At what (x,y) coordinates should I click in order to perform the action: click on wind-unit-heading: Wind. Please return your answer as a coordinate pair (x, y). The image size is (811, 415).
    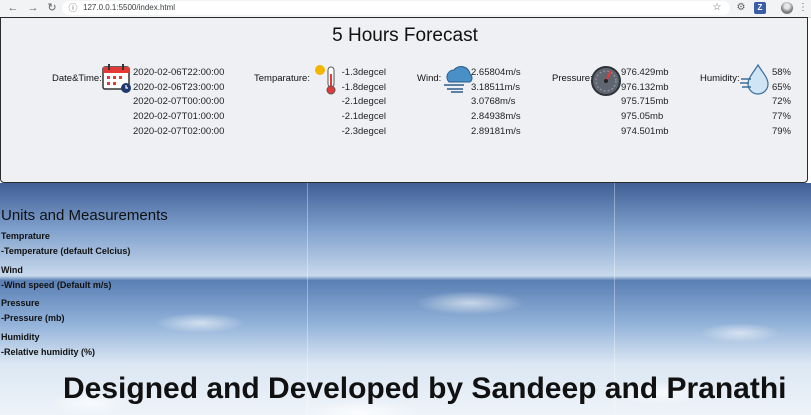
    Looking at the image, I should click on (12, 270).